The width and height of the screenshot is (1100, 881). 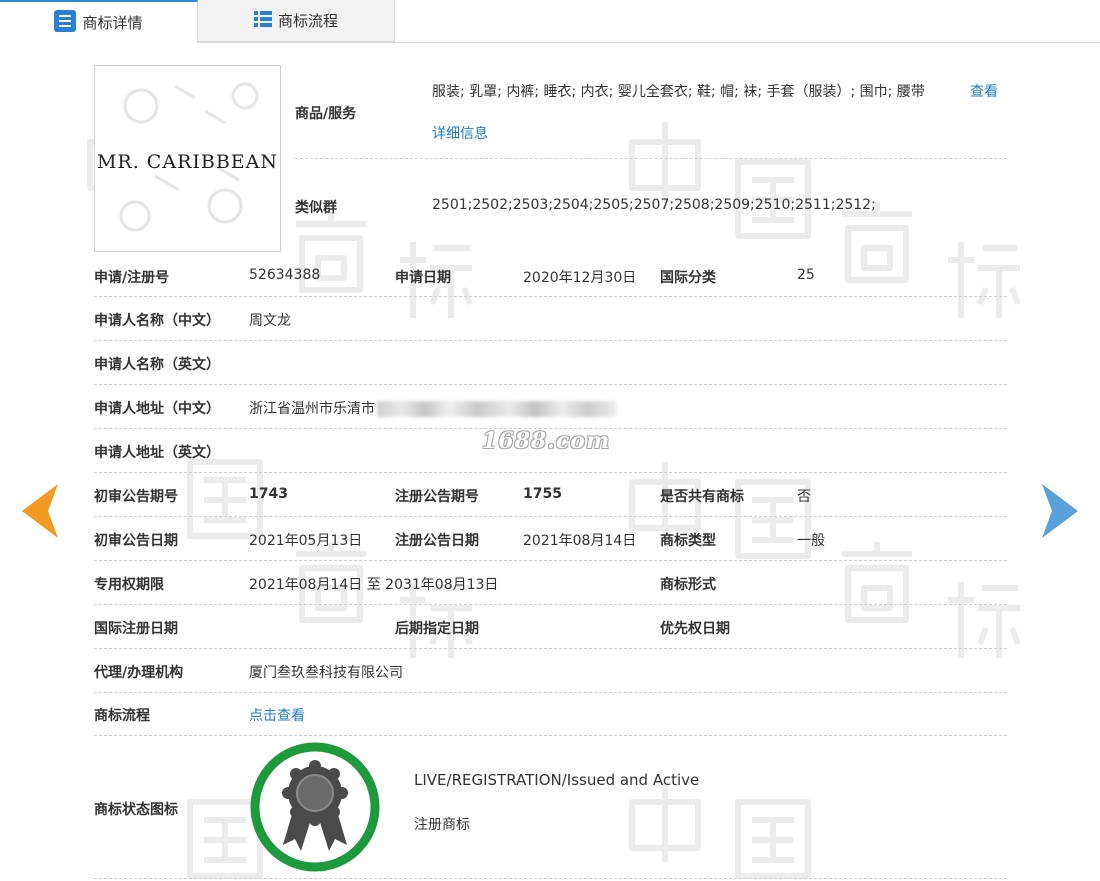 What do you see at coordinates (497, 409) in the screenshot?
I see `redacted-blur` at bounding box center [497, 409].